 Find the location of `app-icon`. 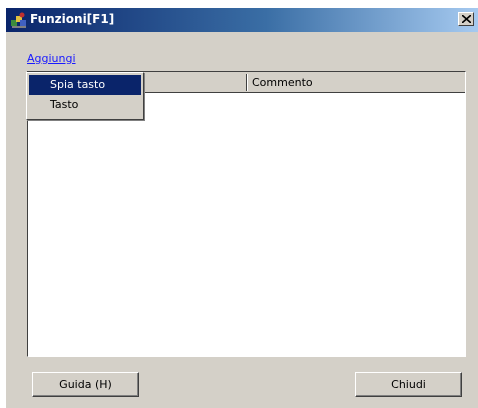

app-icon is located at coordinates (19, 20).